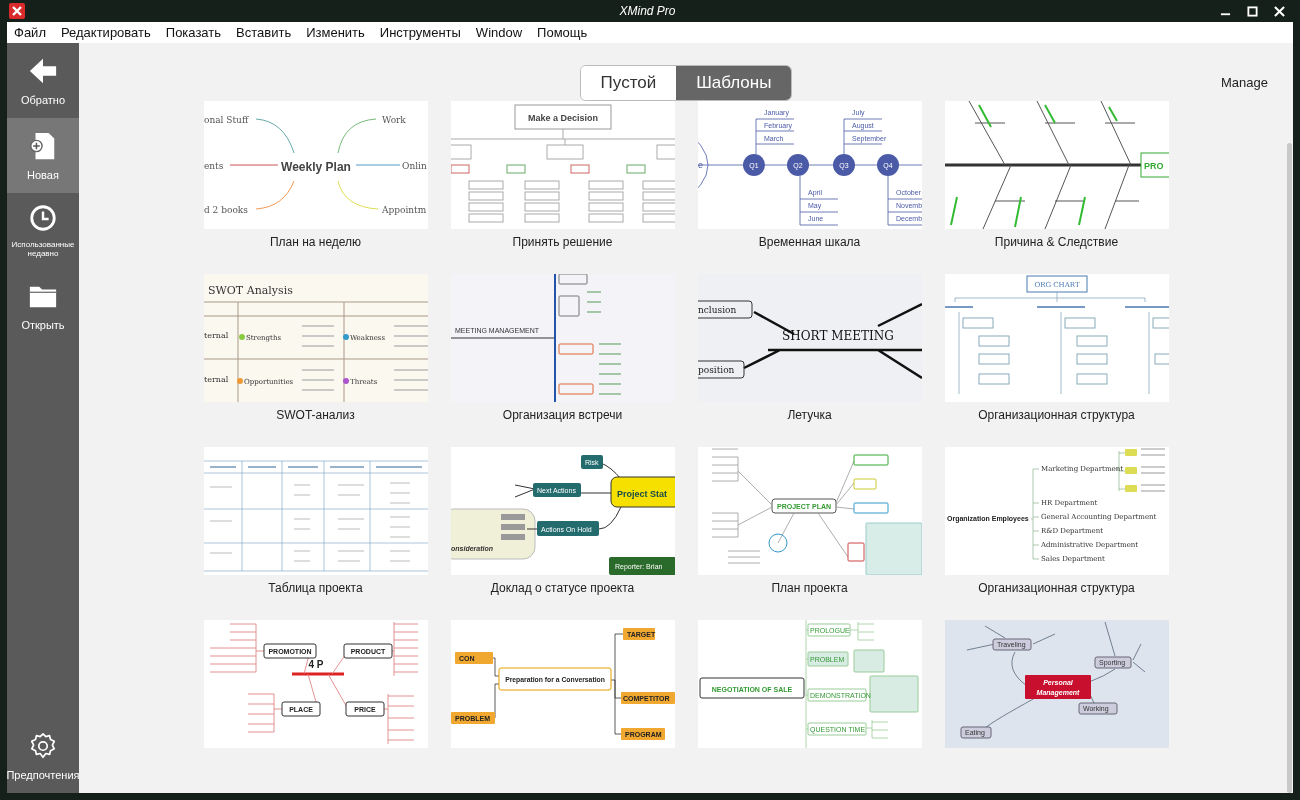 The width and height of the screenshot is (1300, 800). What do you see at coordinates (264, 32) in the screenshot?
I see `menu-item: Вставить` at bounding box center [264, 32].